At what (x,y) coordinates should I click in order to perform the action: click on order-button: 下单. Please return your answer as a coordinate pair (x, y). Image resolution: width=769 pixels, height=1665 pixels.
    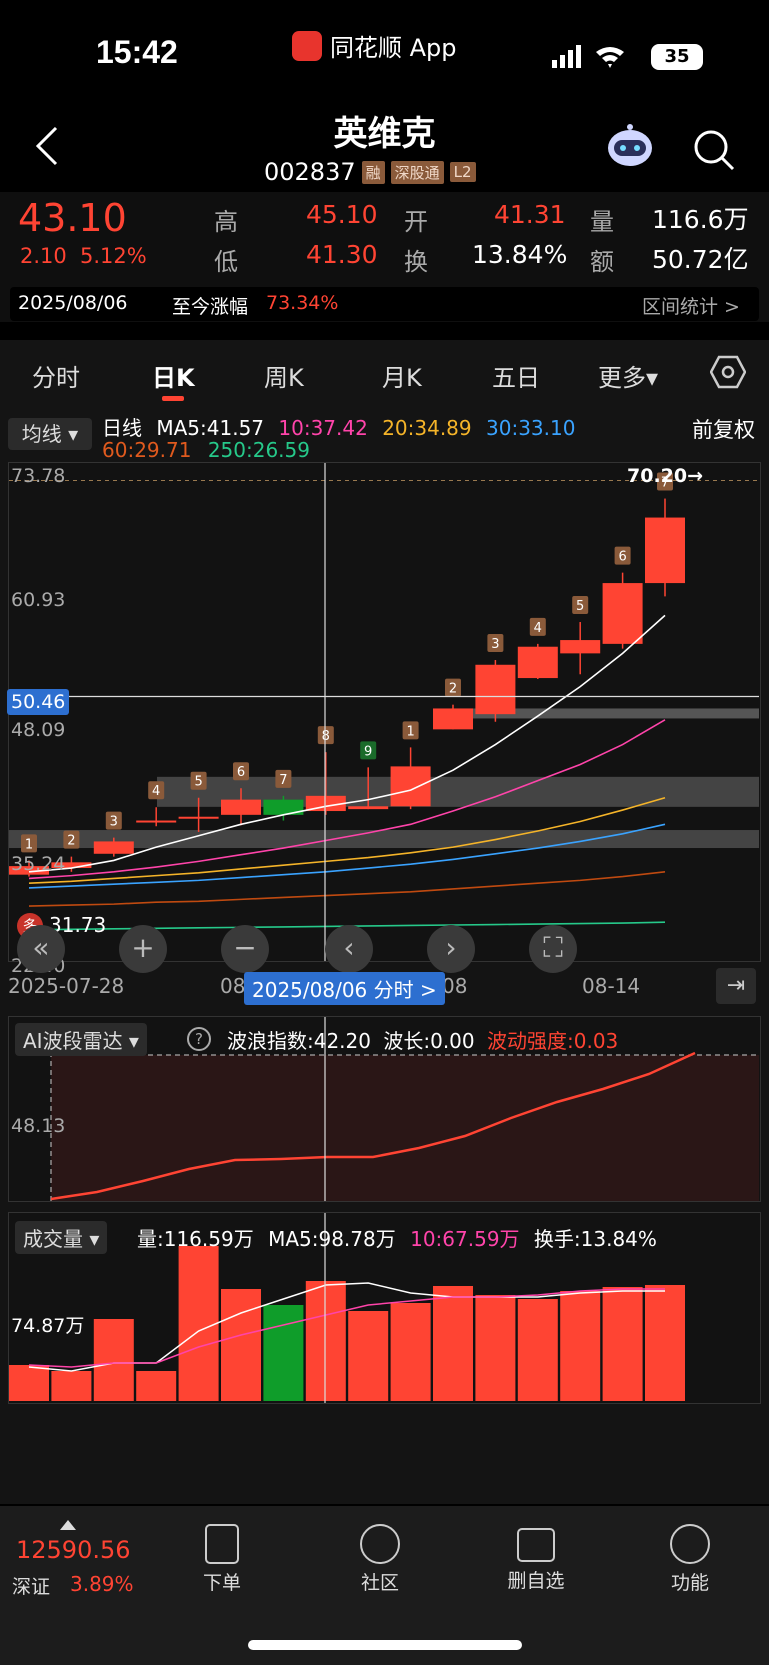
    Looking at the image, I should click on (222, 1559).